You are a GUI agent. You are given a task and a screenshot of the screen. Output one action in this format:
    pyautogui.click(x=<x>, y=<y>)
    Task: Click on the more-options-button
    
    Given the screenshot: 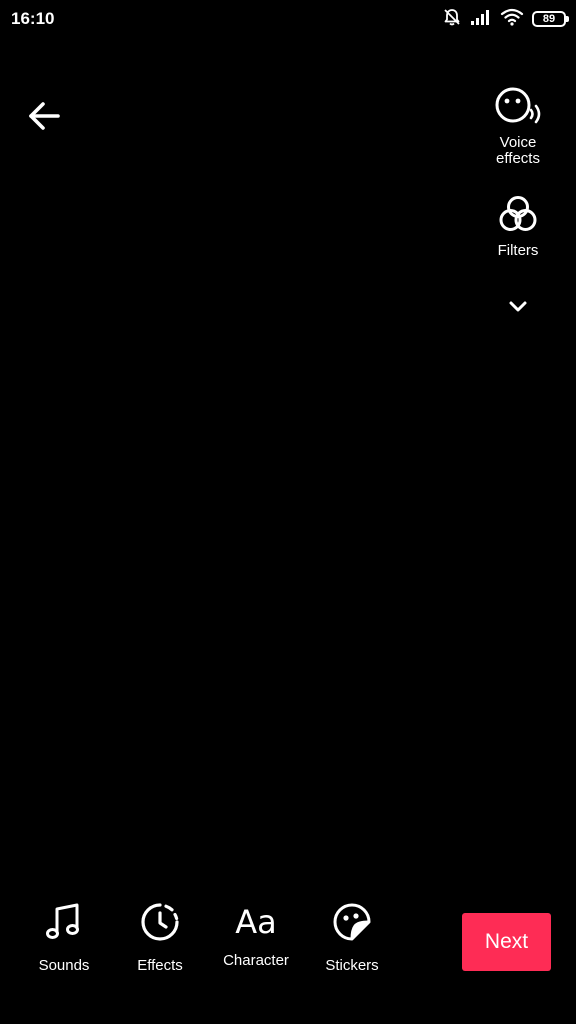 What is the action you would take?
    pyautogui.click(x=518, y=309)
    